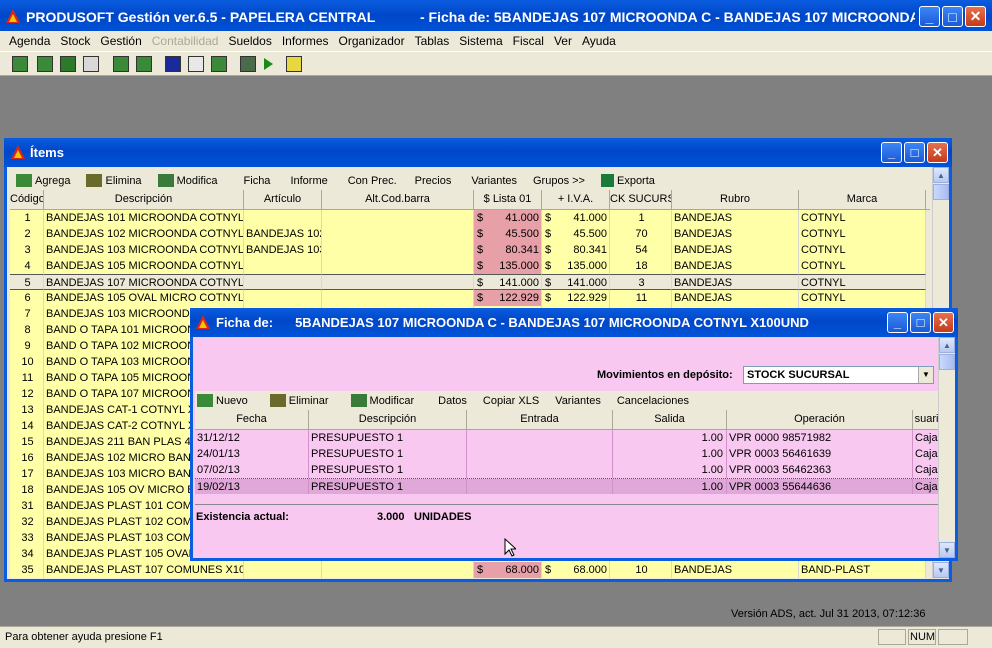 This screenshot has height=648, width=992. Describe the element at coordinates (113, 180) in the screenshot. I see `elimina-button: Elimina` at that location.